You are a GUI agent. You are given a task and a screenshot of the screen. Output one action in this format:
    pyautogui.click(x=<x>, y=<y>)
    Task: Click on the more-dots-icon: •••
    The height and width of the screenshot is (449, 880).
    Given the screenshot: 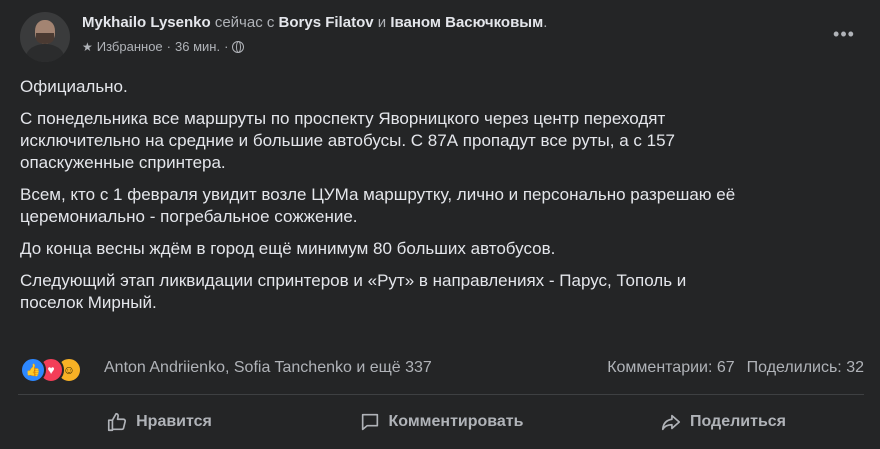 What is the action you would take?
    pyautogui.click(x=844, y=34)
    